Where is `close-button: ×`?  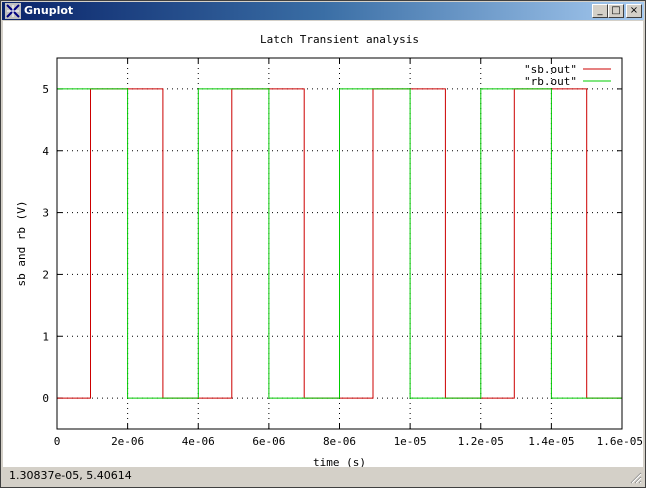
close-button: × is located at coordinates (634, 11).